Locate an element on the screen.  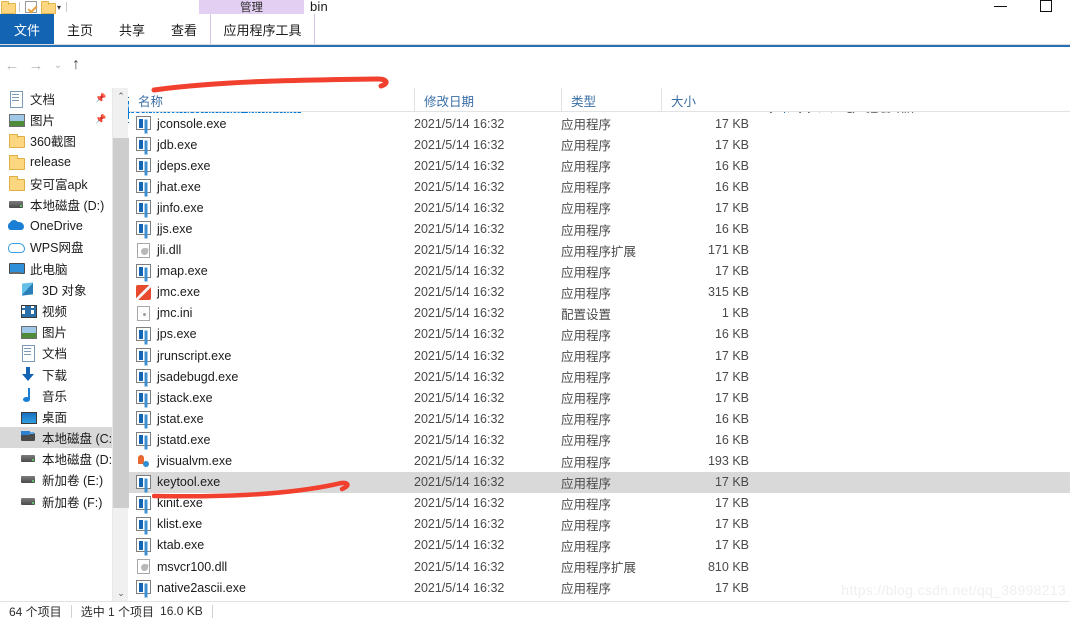
table-row: jsadebugd.exe 2021/5/14 16:32 应用程序 17 KB is located at coordinates (599, 376).